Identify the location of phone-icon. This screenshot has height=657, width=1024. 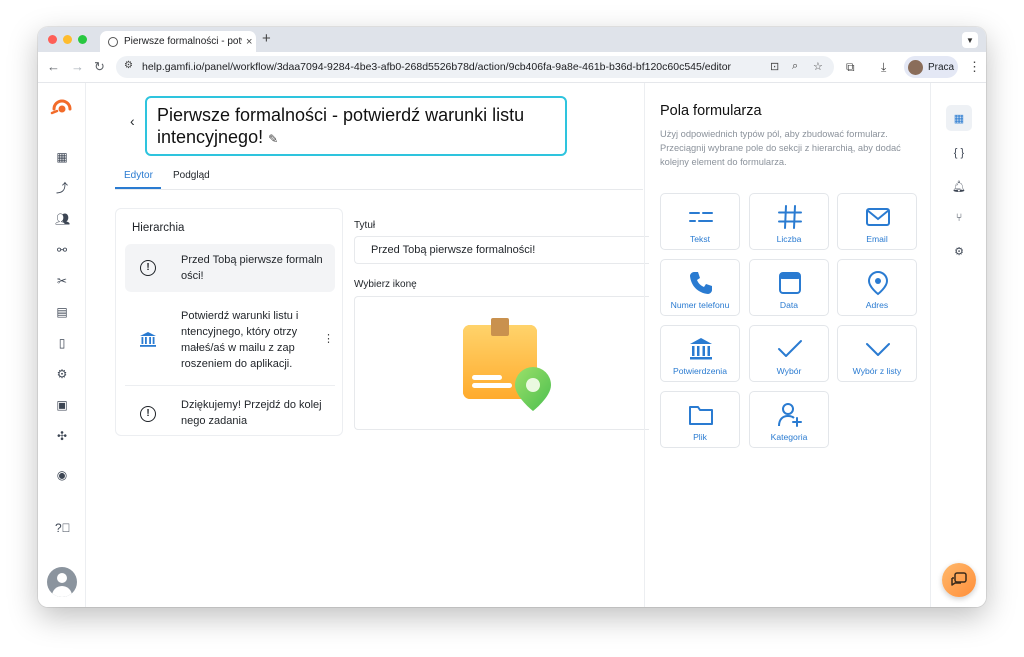
(701, 283).